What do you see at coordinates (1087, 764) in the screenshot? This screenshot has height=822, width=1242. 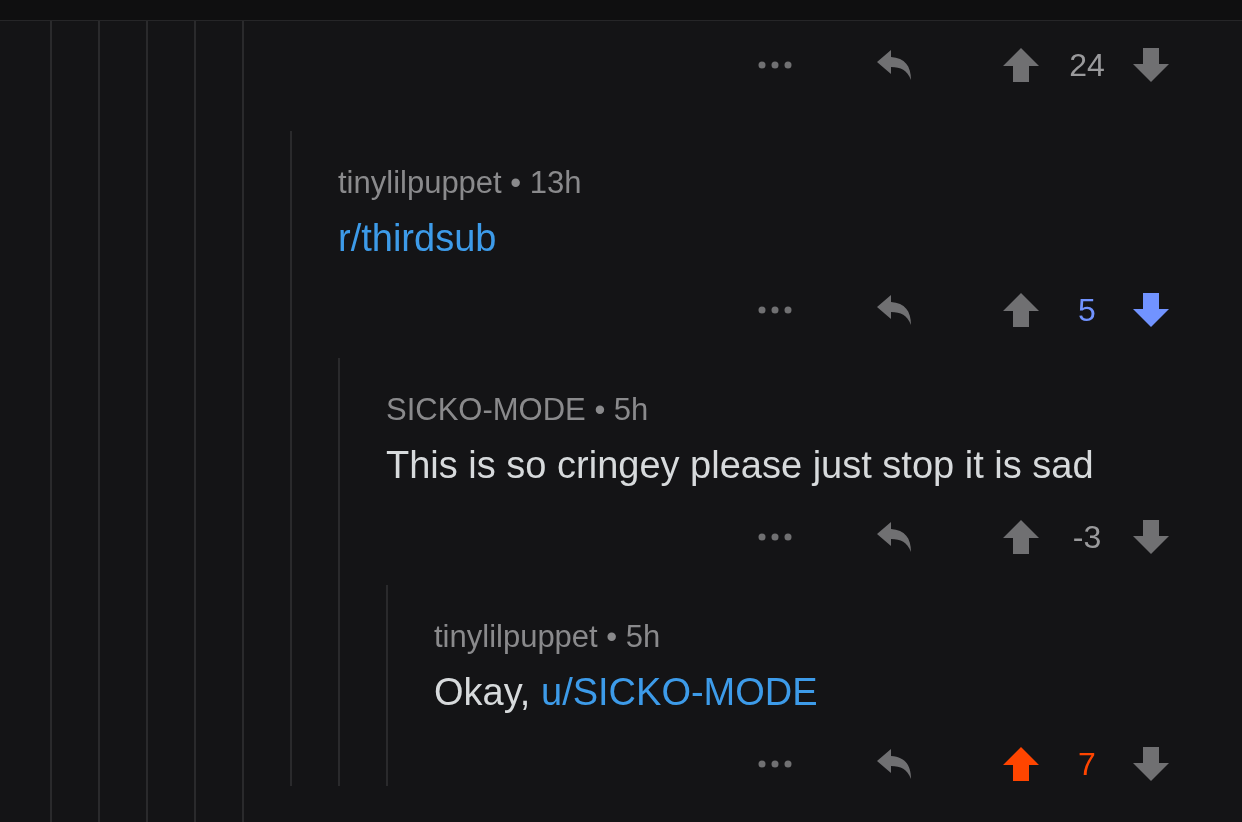 I see `vote-score: 7` at bounding box center [1087, 764].